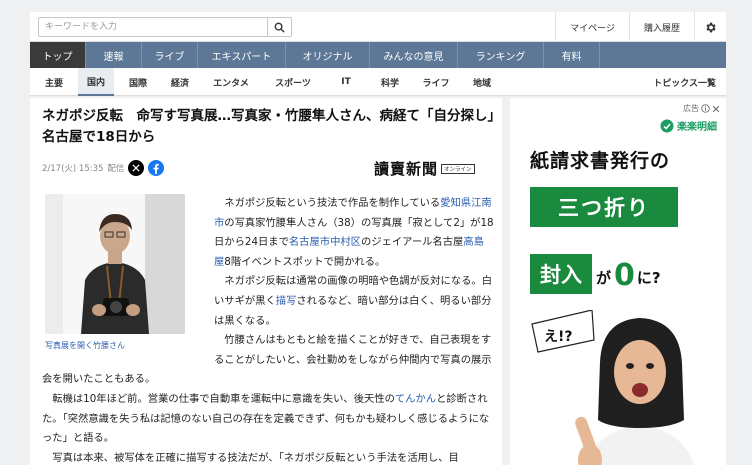  Describe the element at coordinates (691, 108) in the screenshot. I see `ad-label-text: 広告` at that location.